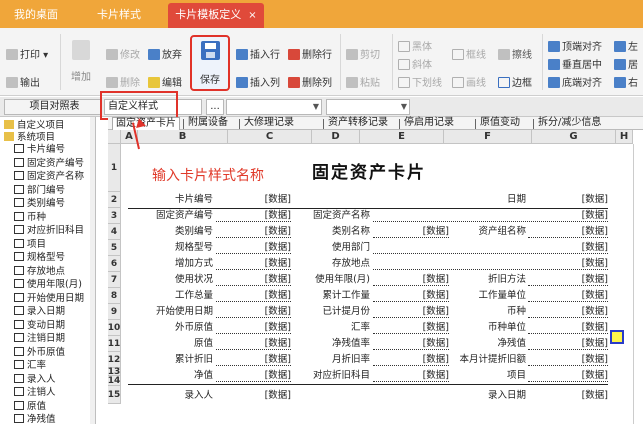 The width and height of the screenshot is (643, 424). I want to click on column-header: D, so click(336, 137).